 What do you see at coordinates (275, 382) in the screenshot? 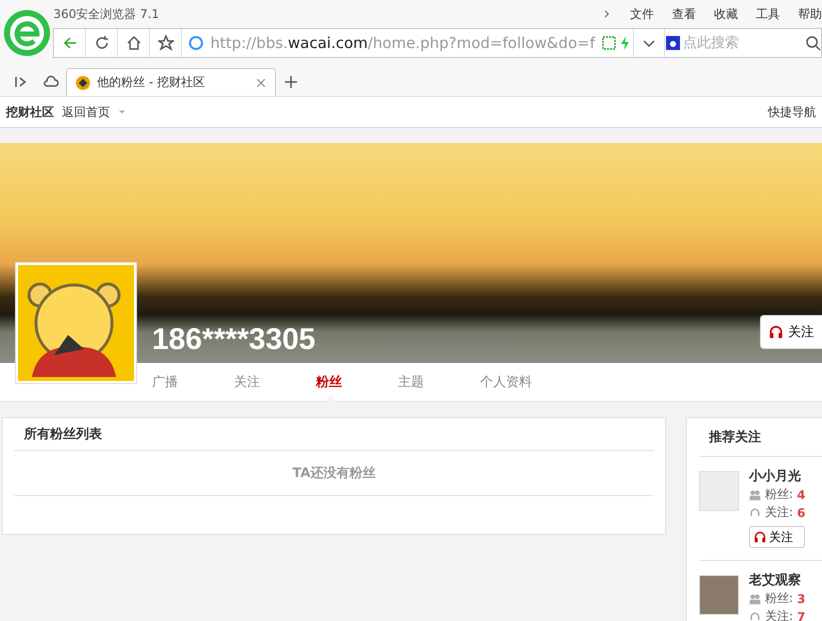
I see `profile-tab: 关注` at bounding box center [275, 382].